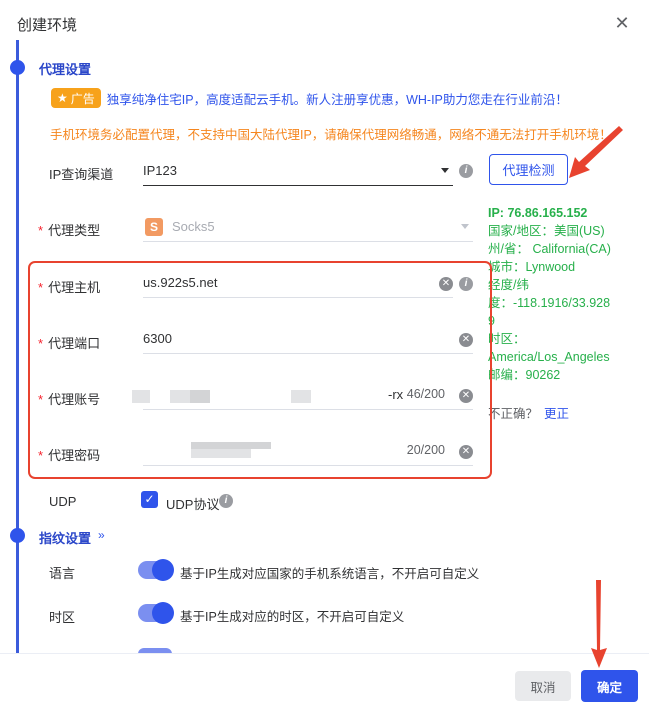  Describe the element at coordinates (532, 267) in the screenshot. I see `ip-city: 城市：Lynwood` at that location.